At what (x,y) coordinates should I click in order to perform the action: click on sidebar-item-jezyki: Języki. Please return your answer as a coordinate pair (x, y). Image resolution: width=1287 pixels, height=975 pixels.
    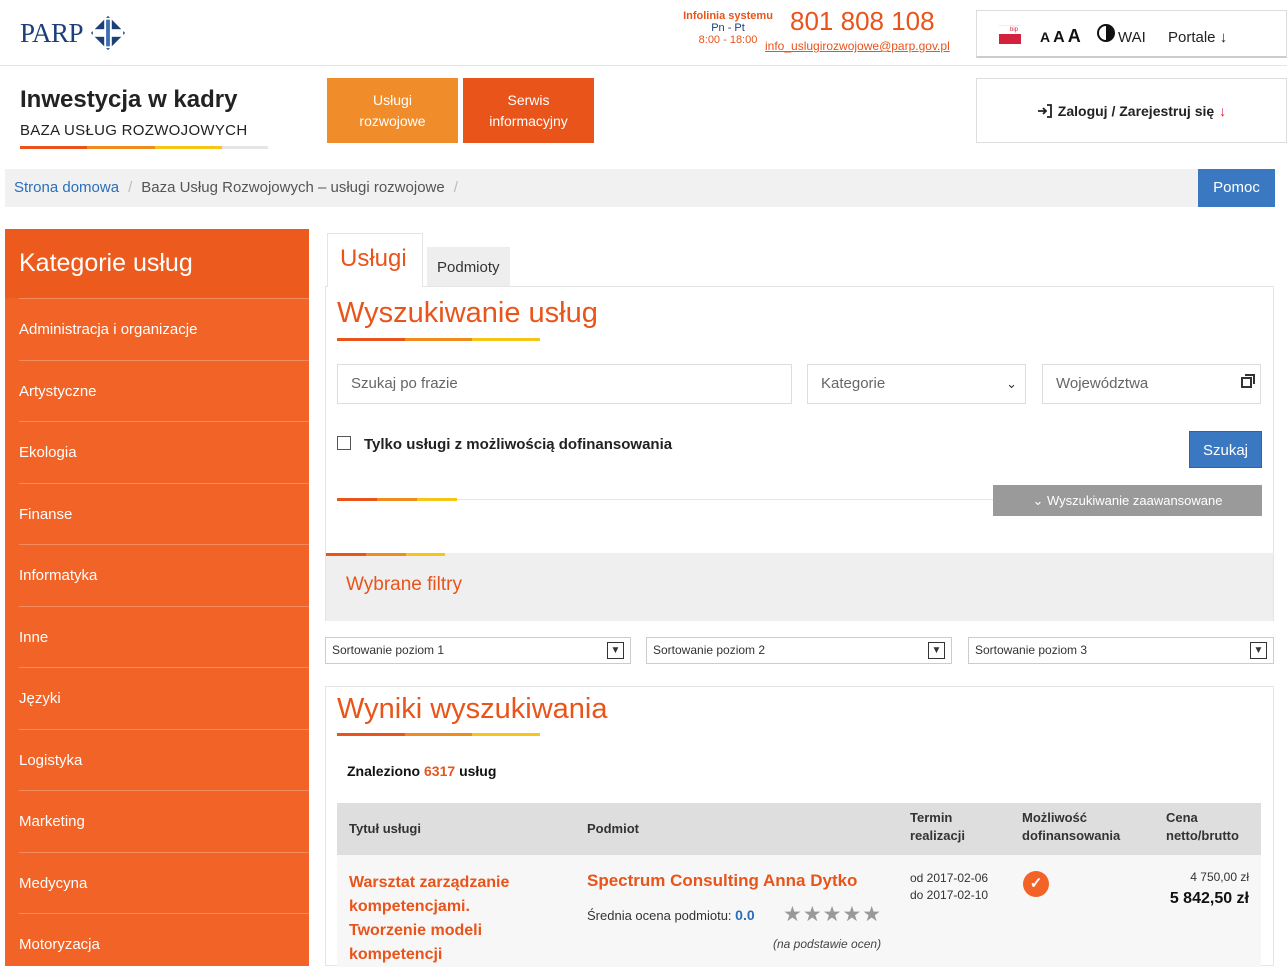
    Looking at the image, I should click on (164, 698).